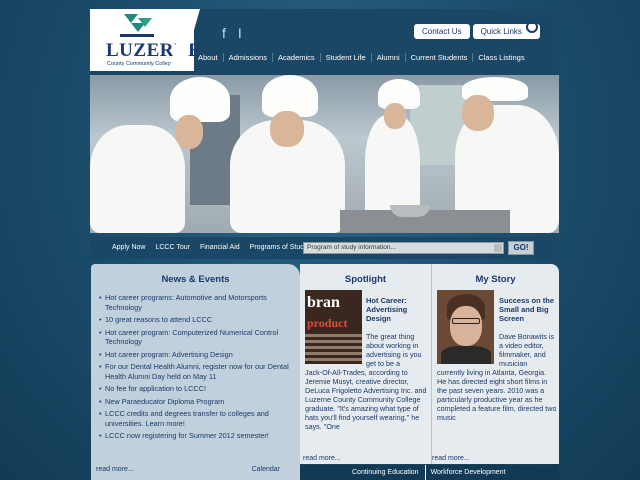 This screenshot has height=480, width=640. I want to click on programs-of-study-label: Programs of Study:, so click(279, 247).